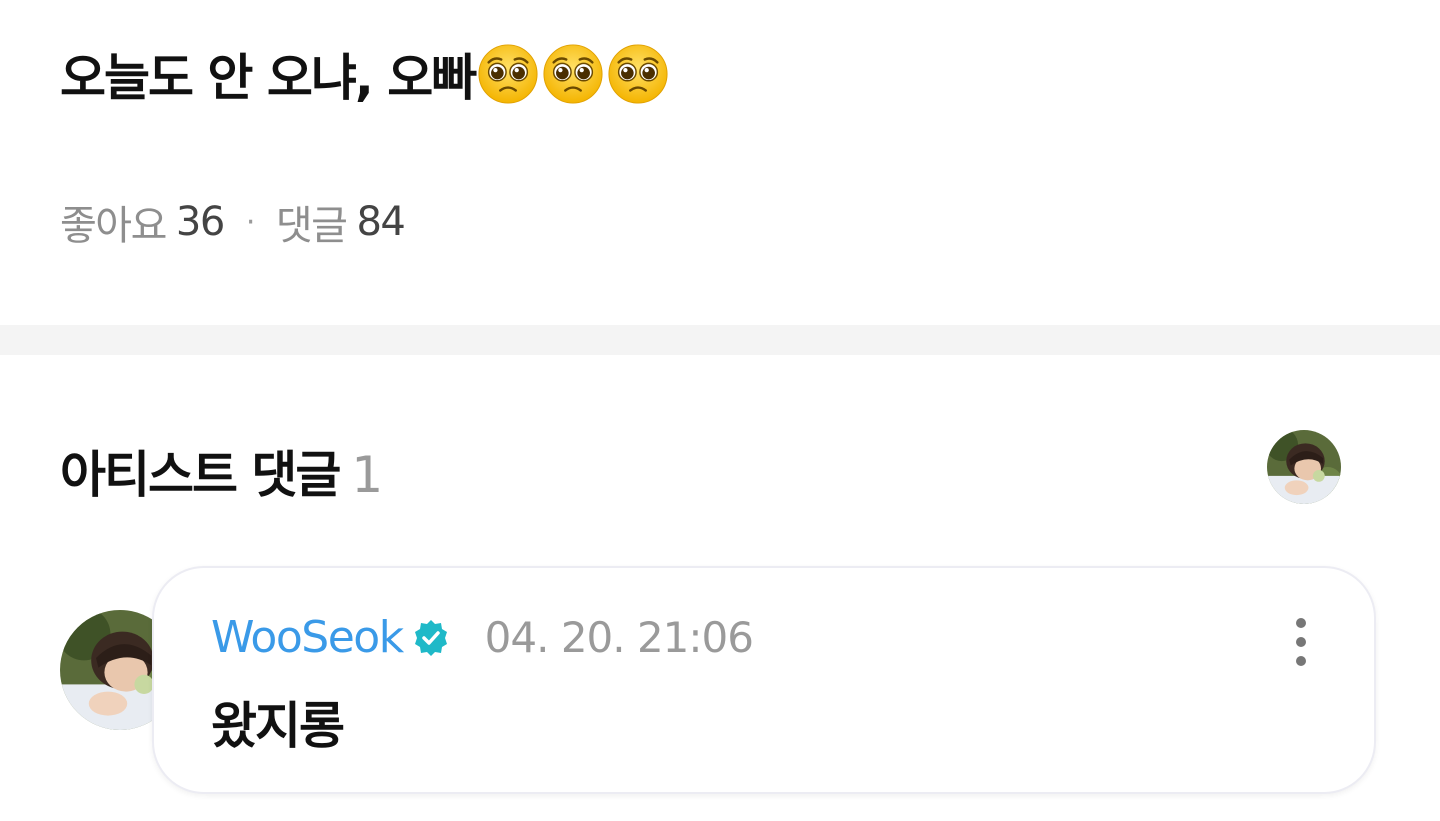 The height and width of the screenshot is (821, 1440). Describe the element at coordinates (1301, 642) in the screenshot. I see `more-vertical-icon` at that location.